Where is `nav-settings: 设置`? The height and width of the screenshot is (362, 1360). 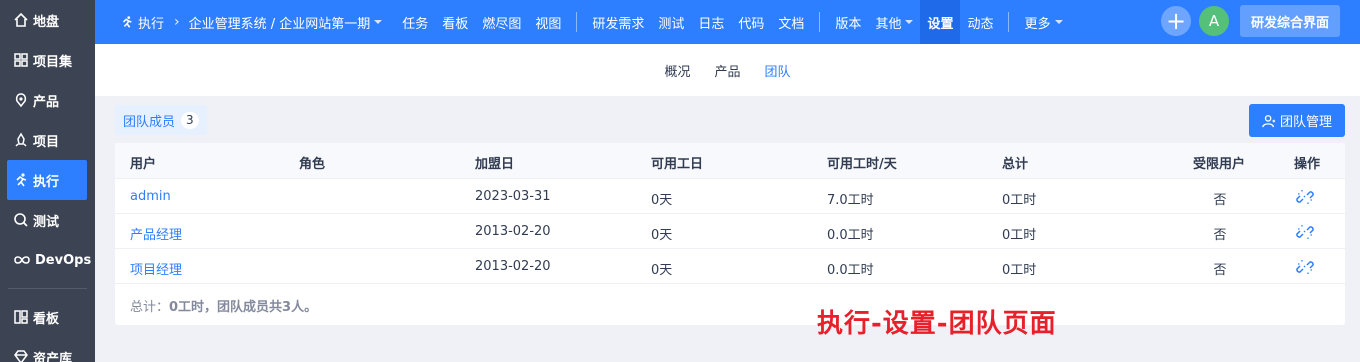
nav-settings: 设置 is located at coordinates (940, 22).